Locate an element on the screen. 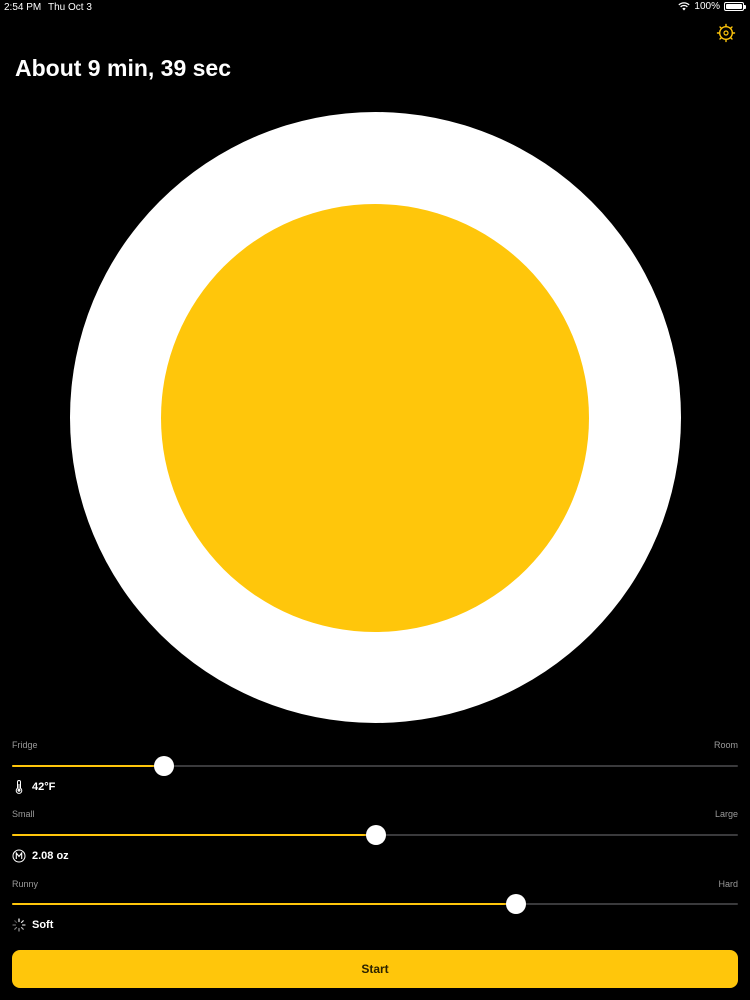 The image size is (750, 1000). size-slider is located at coordinates (375, 835).